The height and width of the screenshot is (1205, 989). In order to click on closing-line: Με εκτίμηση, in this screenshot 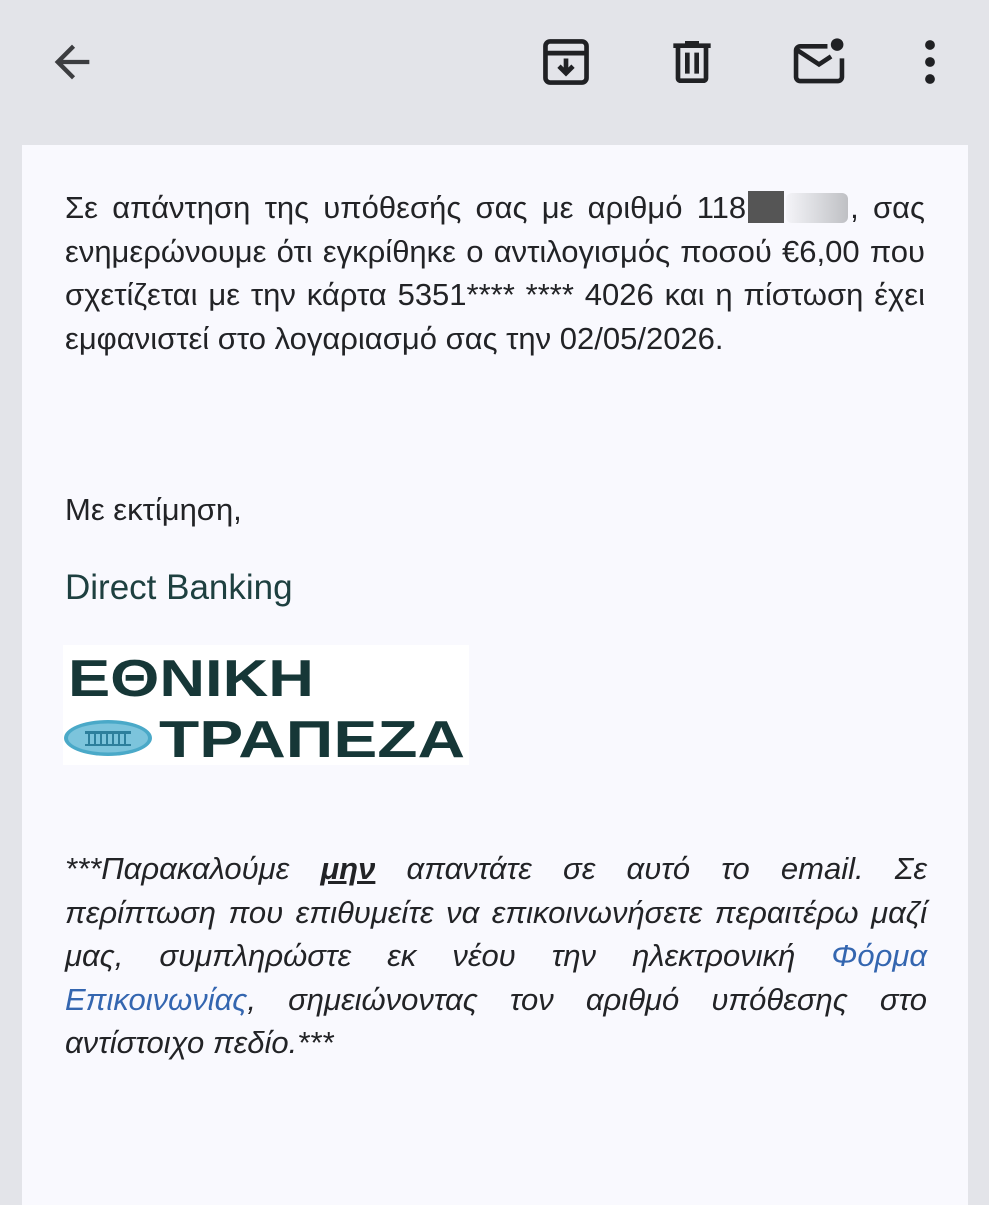, I will do `click(153, 509)`.